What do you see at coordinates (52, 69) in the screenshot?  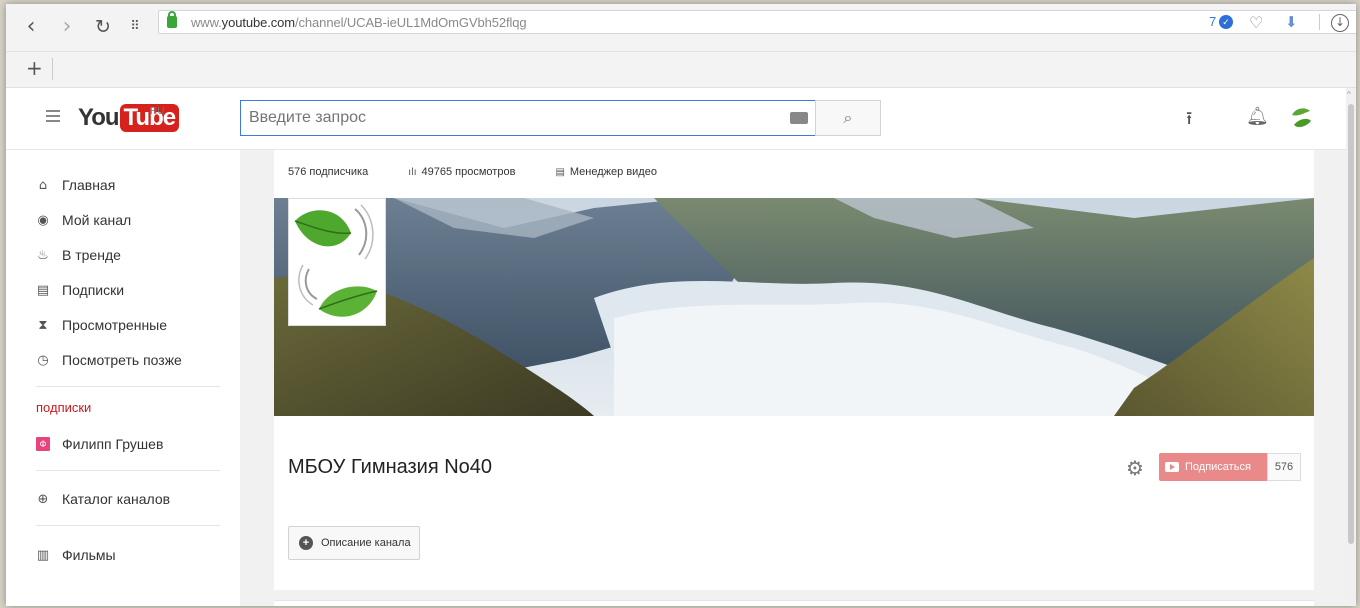 I see `tab-divider` at bounding box center [52, 69].